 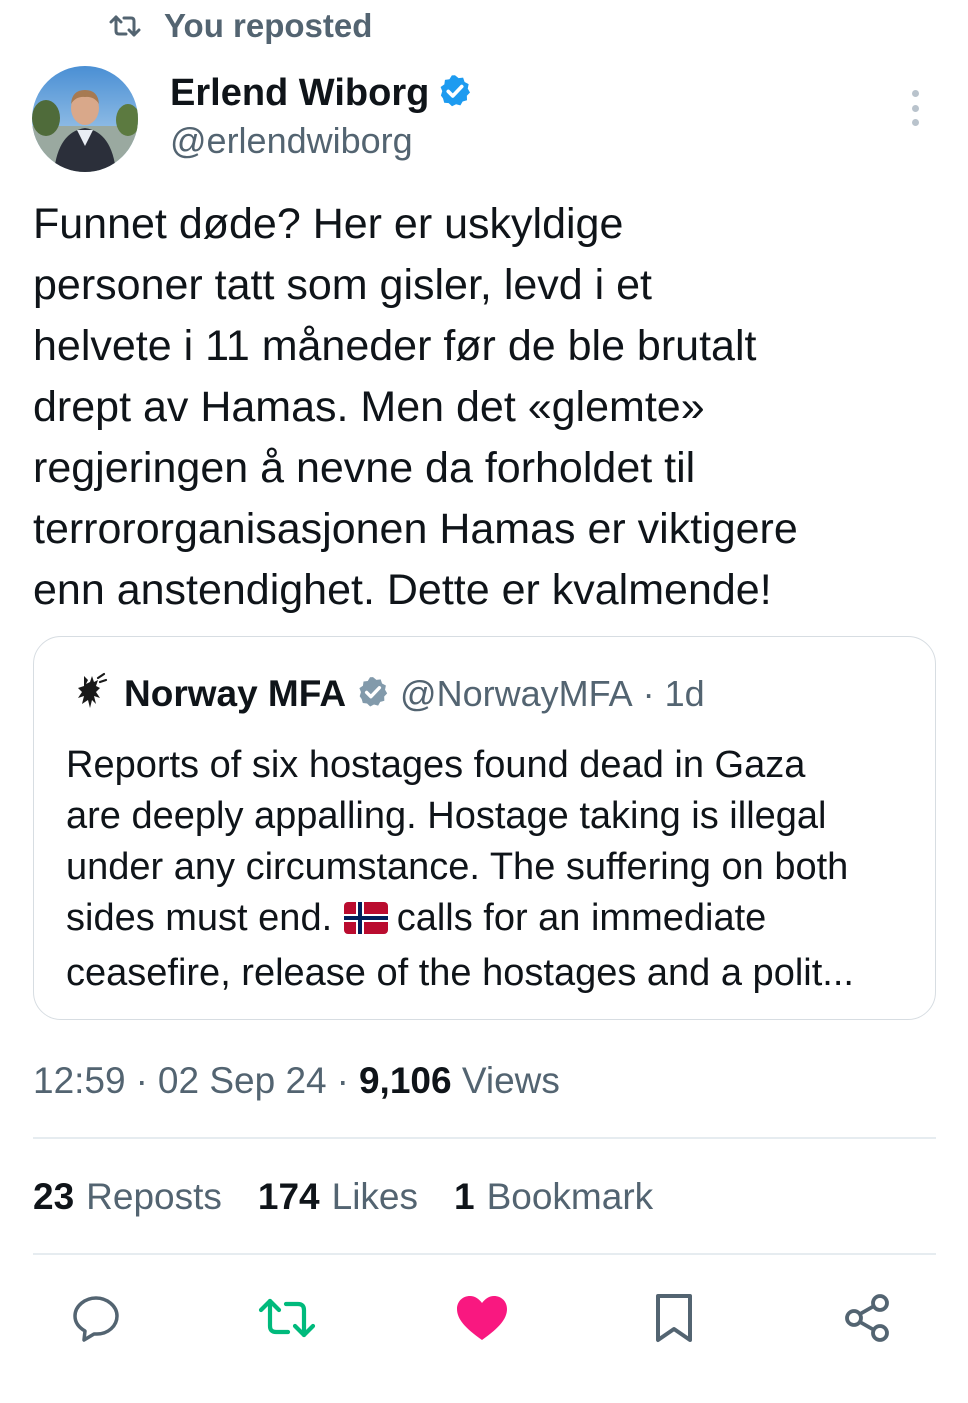 What do you see at coordinates (242, 1081) in the screenshot?
I see `tweet-date: 02 Sep 24` at bounding box center [242, 1081].